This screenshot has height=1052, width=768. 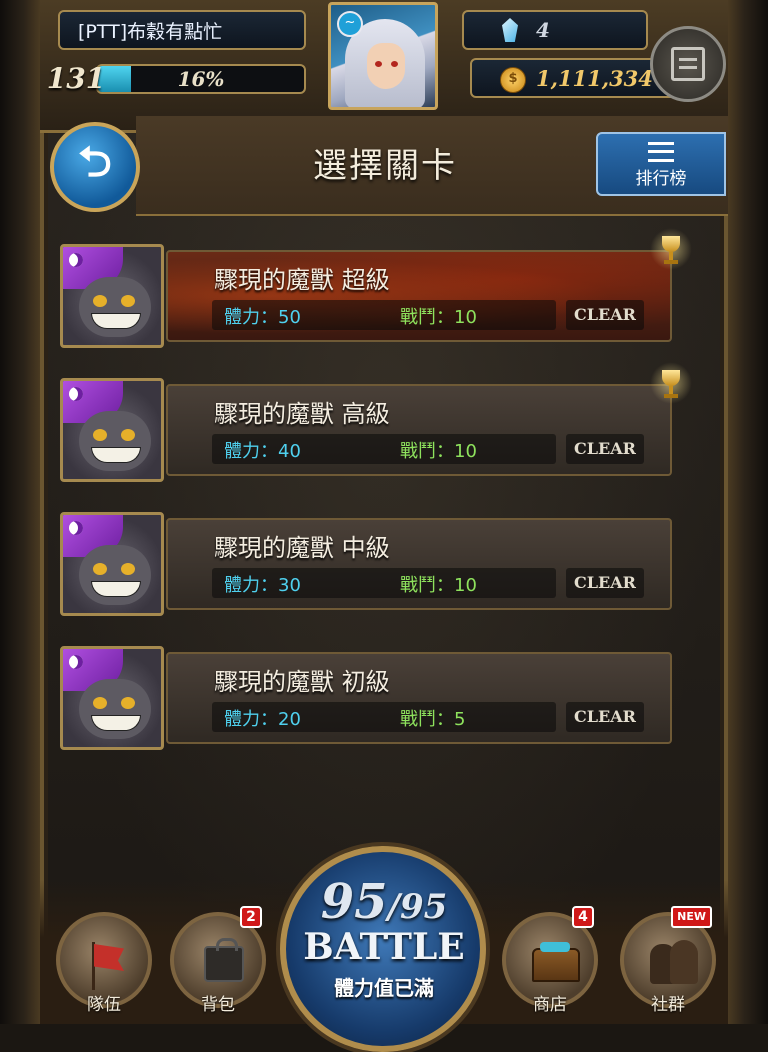 I want to click on people-icon, so click(x=684, y=962).